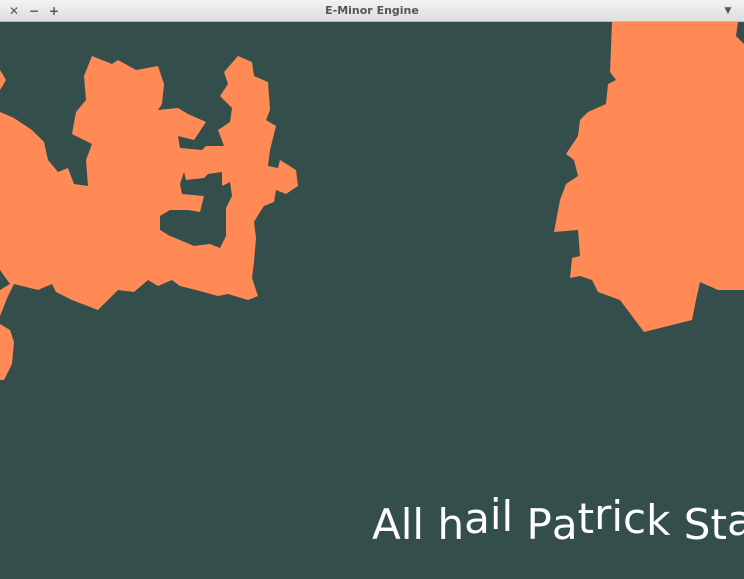  Describe the element at coordinates (539, 524) in the screenshot. I see `hud-char: P` at that location.